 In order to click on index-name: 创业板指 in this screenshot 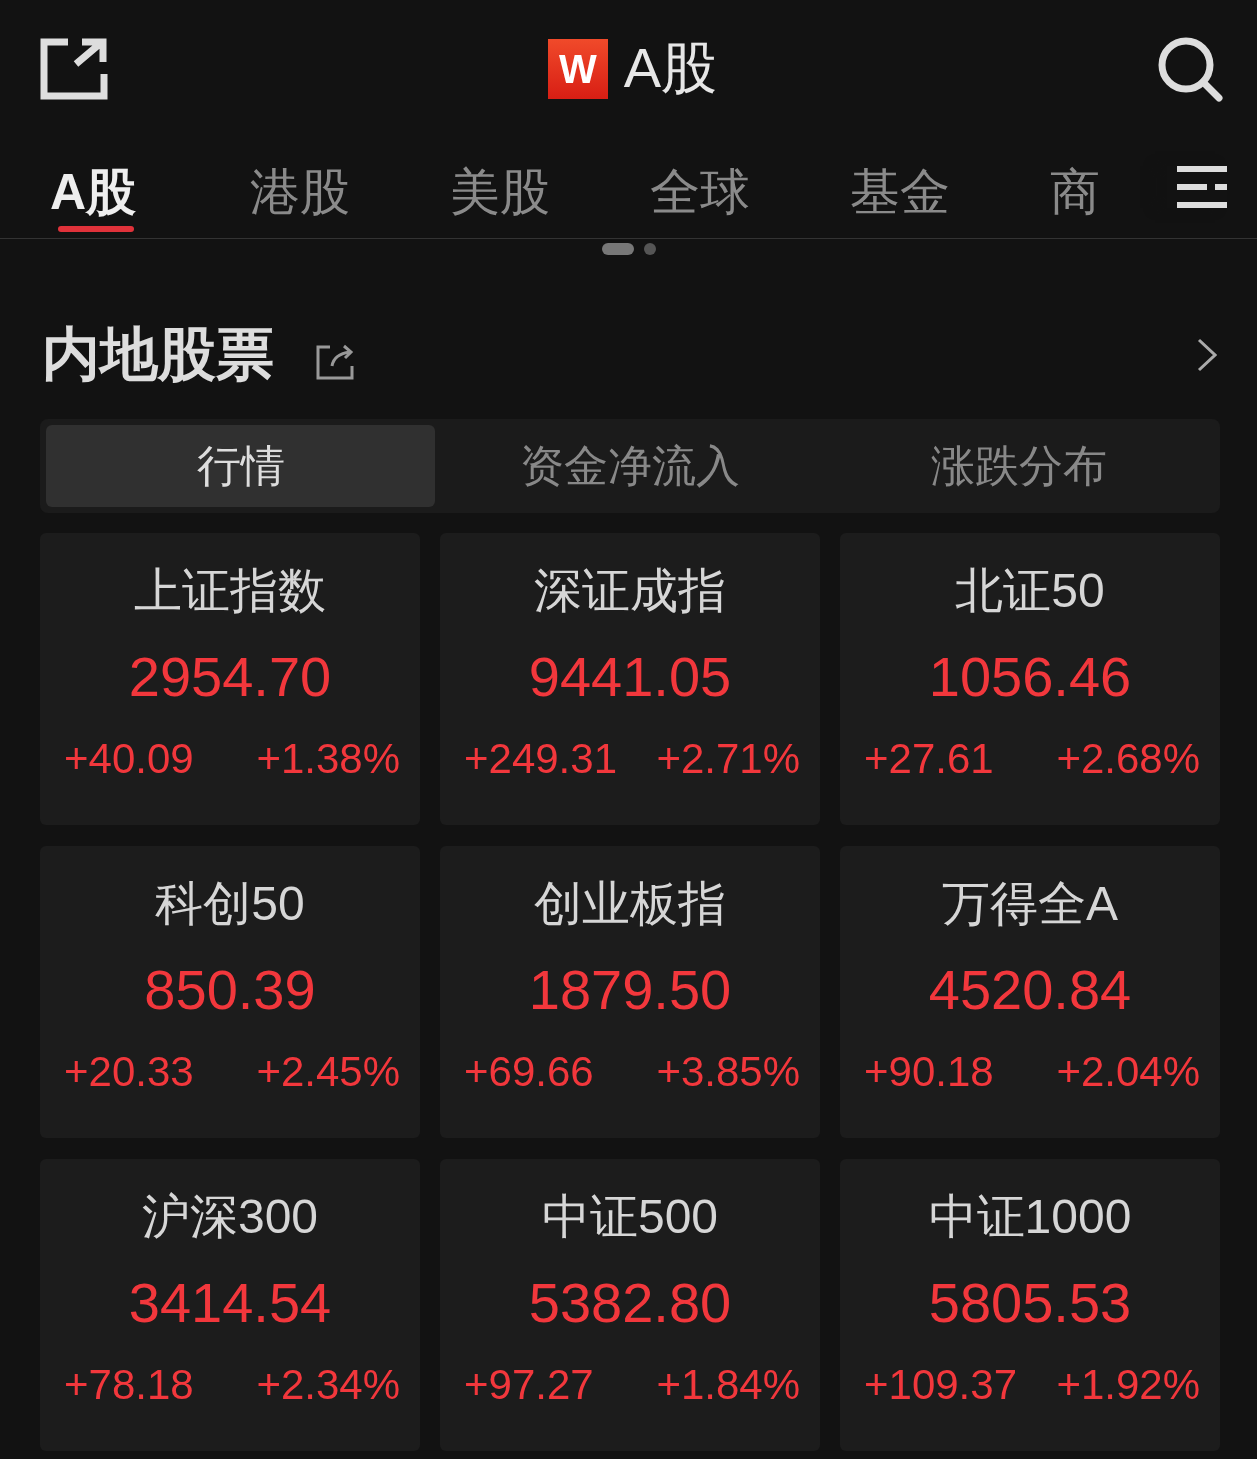, I will do `click(630, 904)`.